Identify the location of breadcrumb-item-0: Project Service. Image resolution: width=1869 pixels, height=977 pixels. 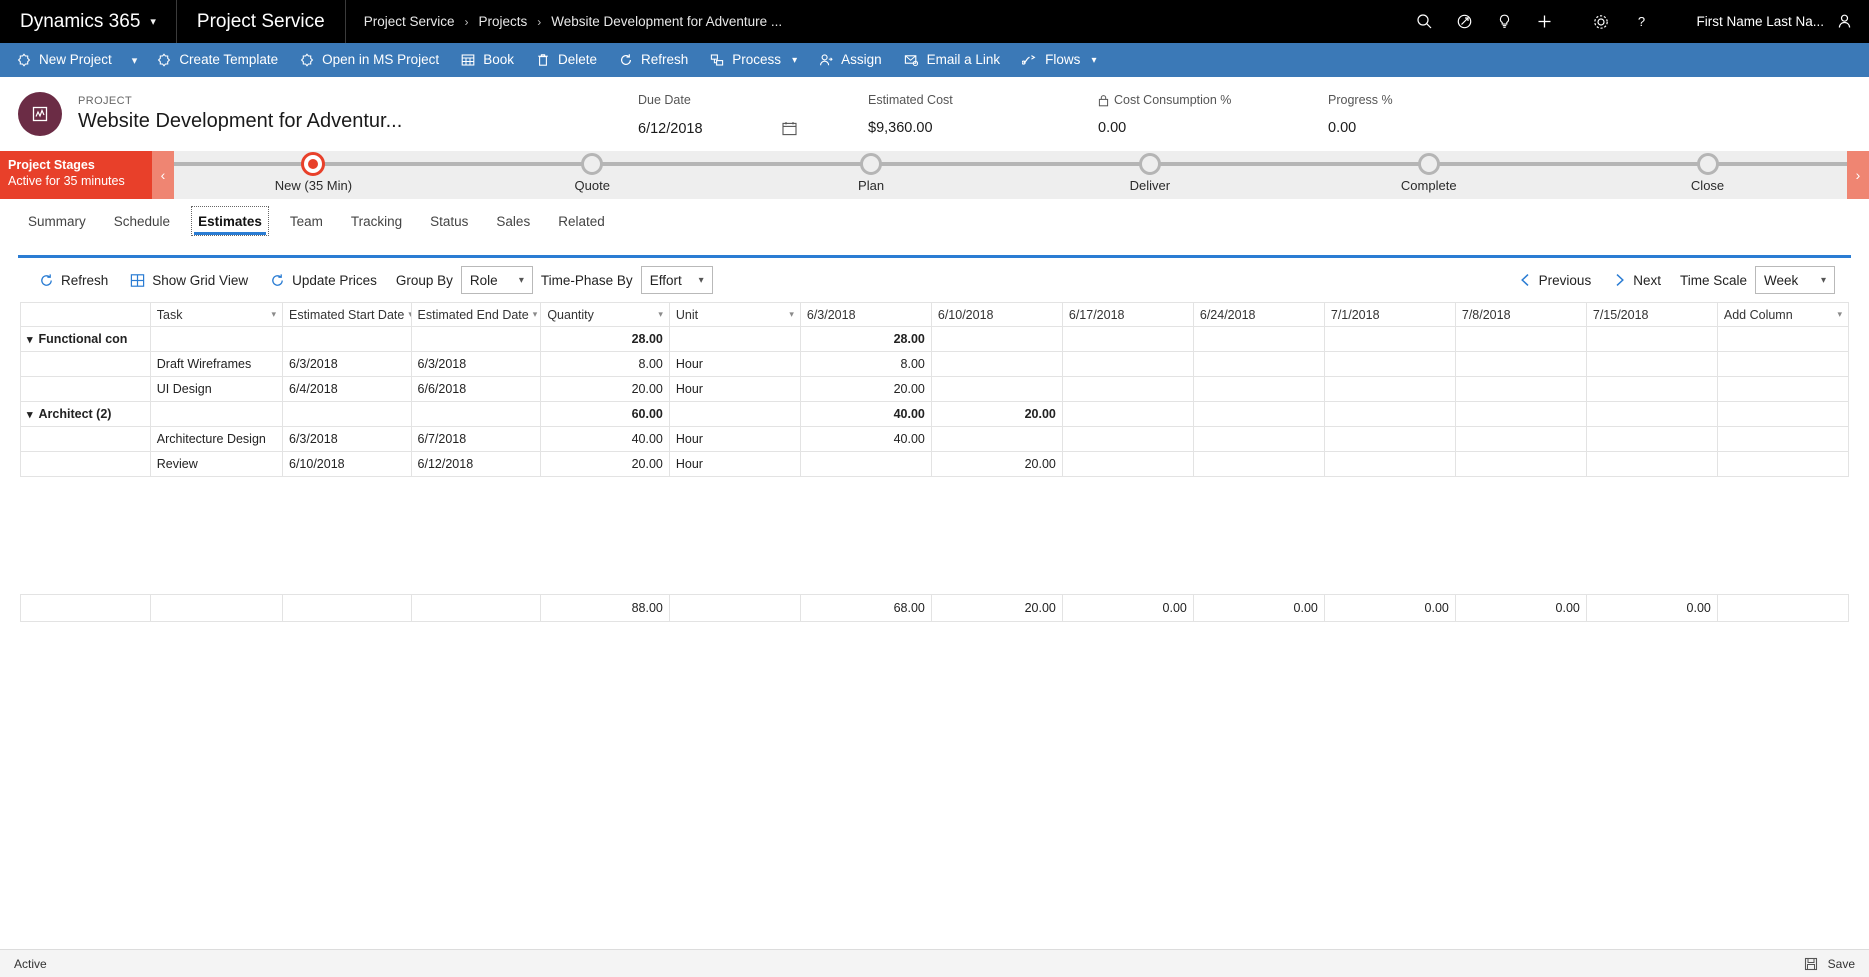
(409, 21).